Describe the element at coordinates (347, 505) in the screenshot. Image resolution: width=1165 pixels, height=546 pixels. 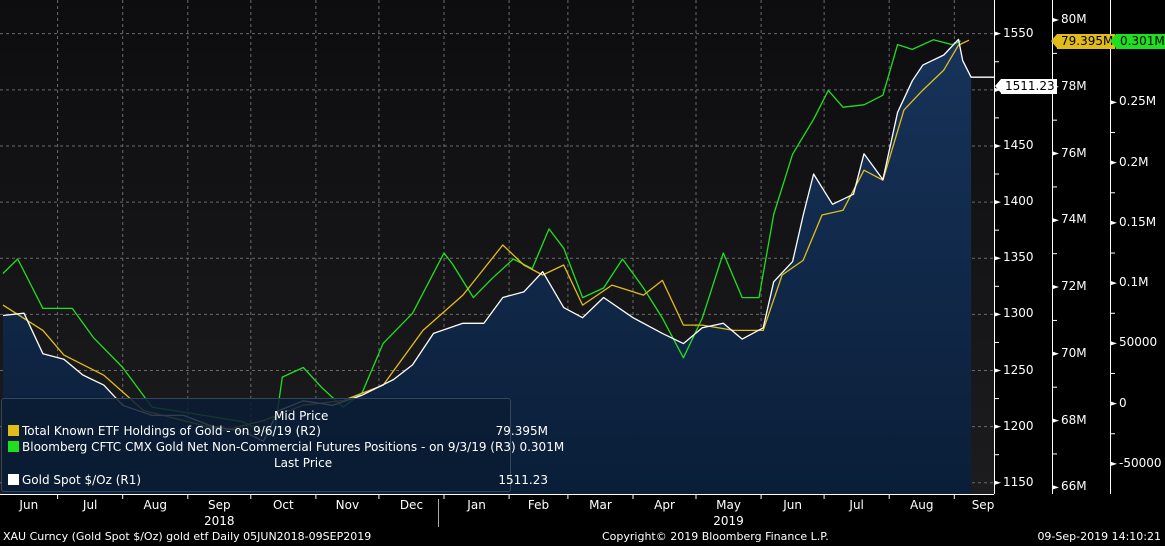
I see `x-tick-label: Nov` at that location.